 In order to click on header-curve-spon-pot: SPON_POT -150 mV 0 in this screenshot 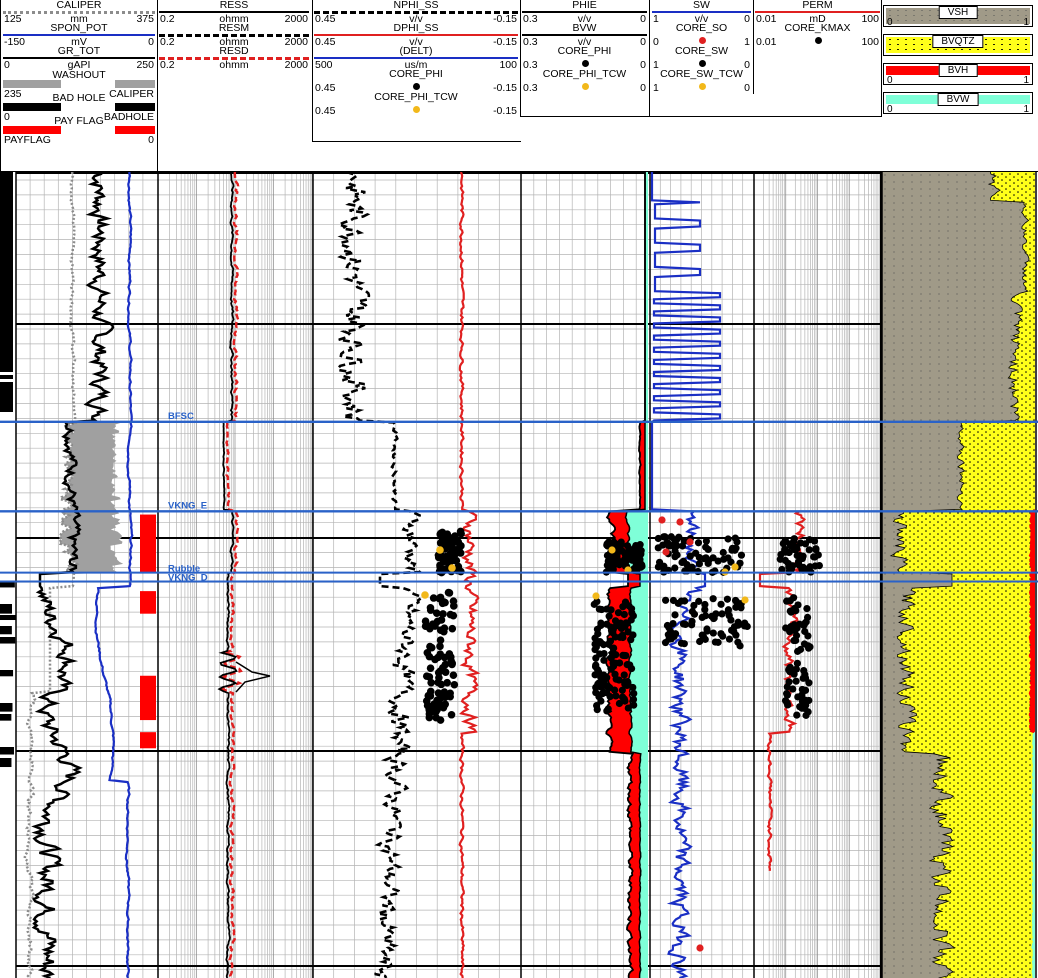, I will do `click(79, 35)`.